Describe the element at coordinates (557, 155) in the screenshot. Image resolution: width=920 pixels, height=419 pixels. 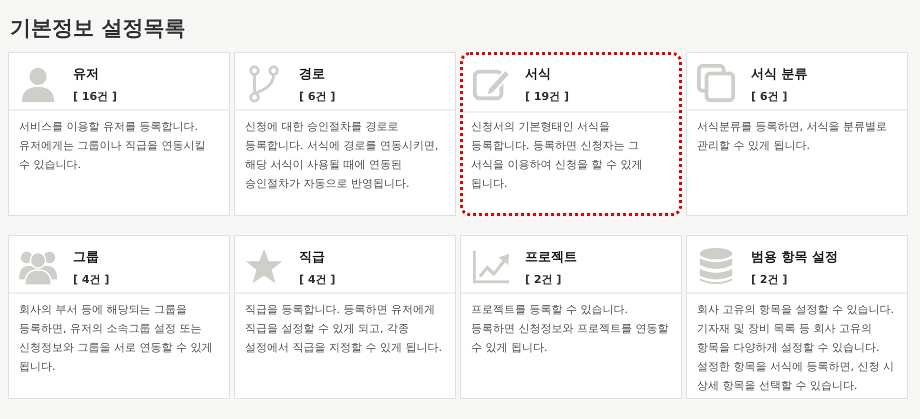
I see `card-description: 신청서의 기본형태인 서식을 등록합니다. 등록하면 신청자는 그 서식을 이용하여 신청을 할 수 있게 됩니다.` at that location.